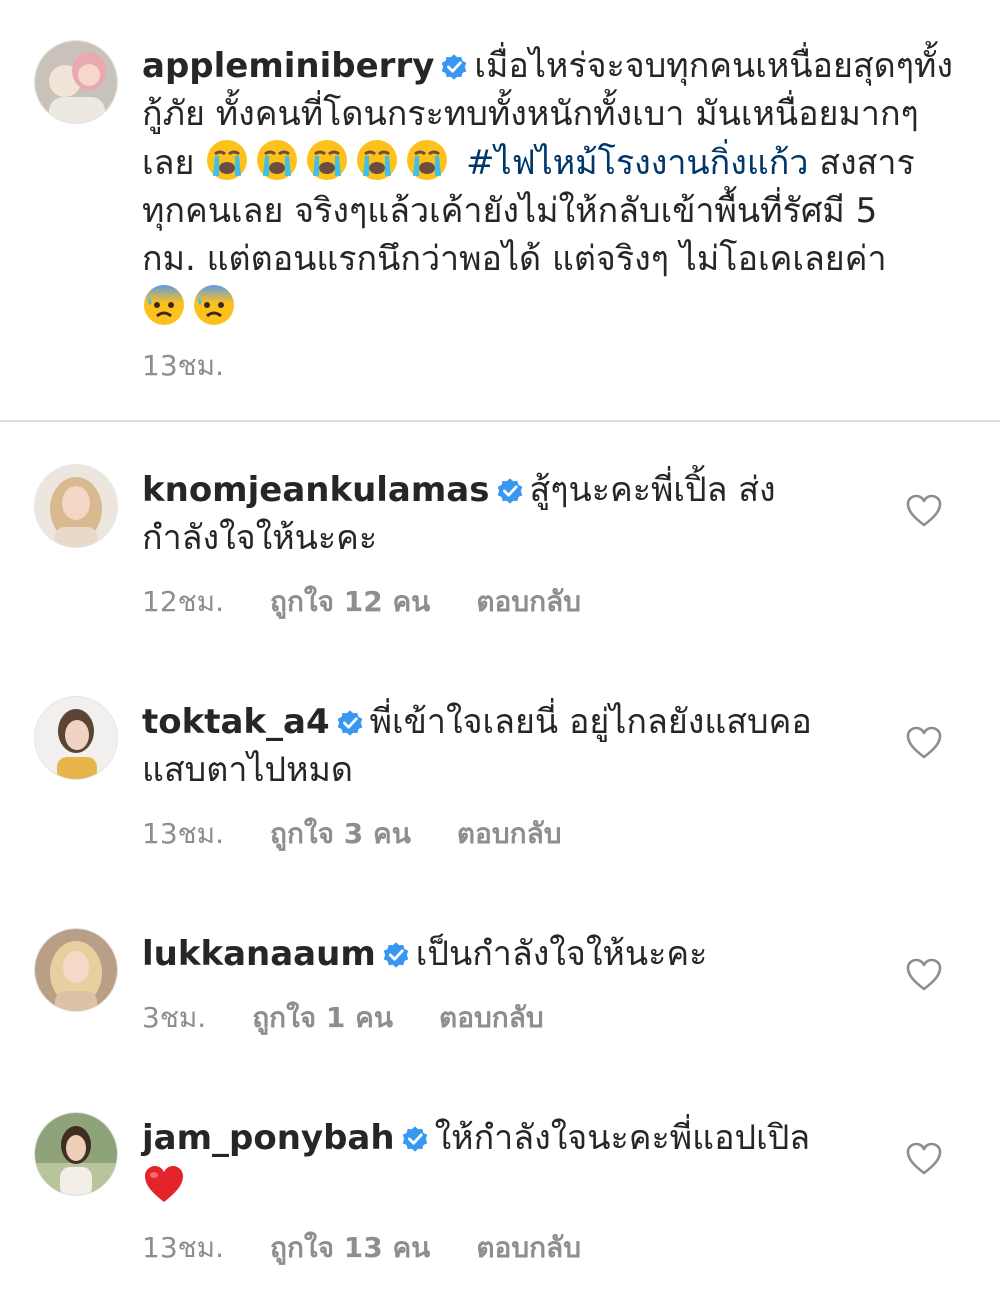  I want to click on comment-meta: 13ชม. ถูกใจ 3 คน ตอบกลับ, so click(352, 834).